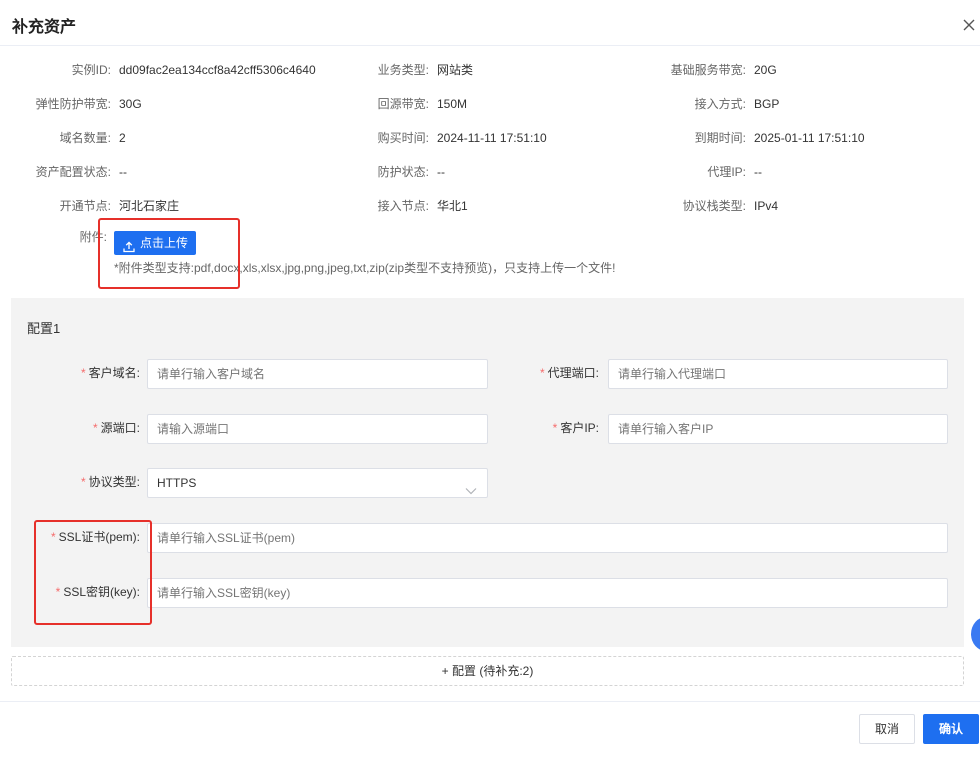  I want to click on protocol-type-value: HTTPS, so click(177, 483).